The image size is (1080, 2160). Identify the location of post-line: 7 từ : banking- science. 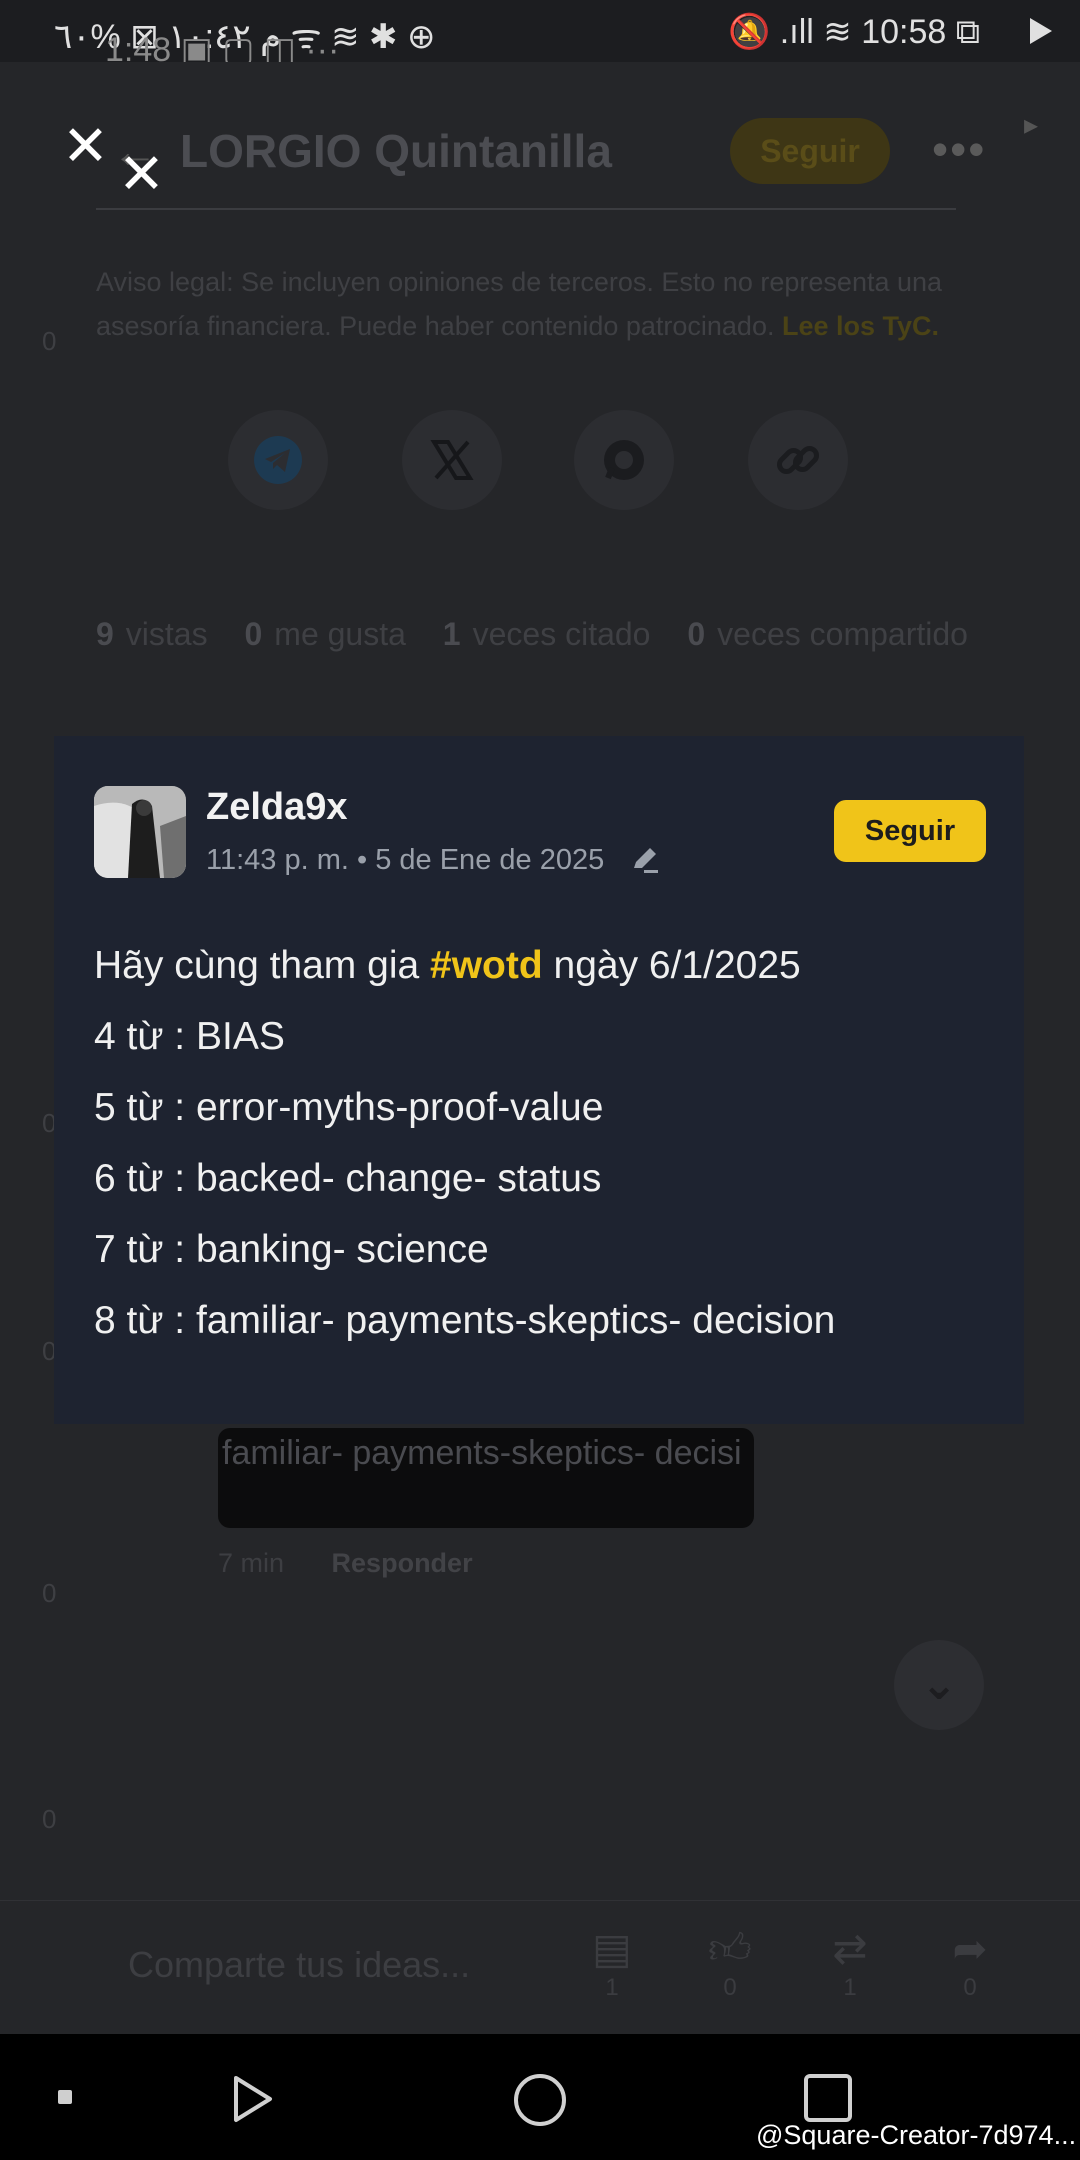
(291, 1249).